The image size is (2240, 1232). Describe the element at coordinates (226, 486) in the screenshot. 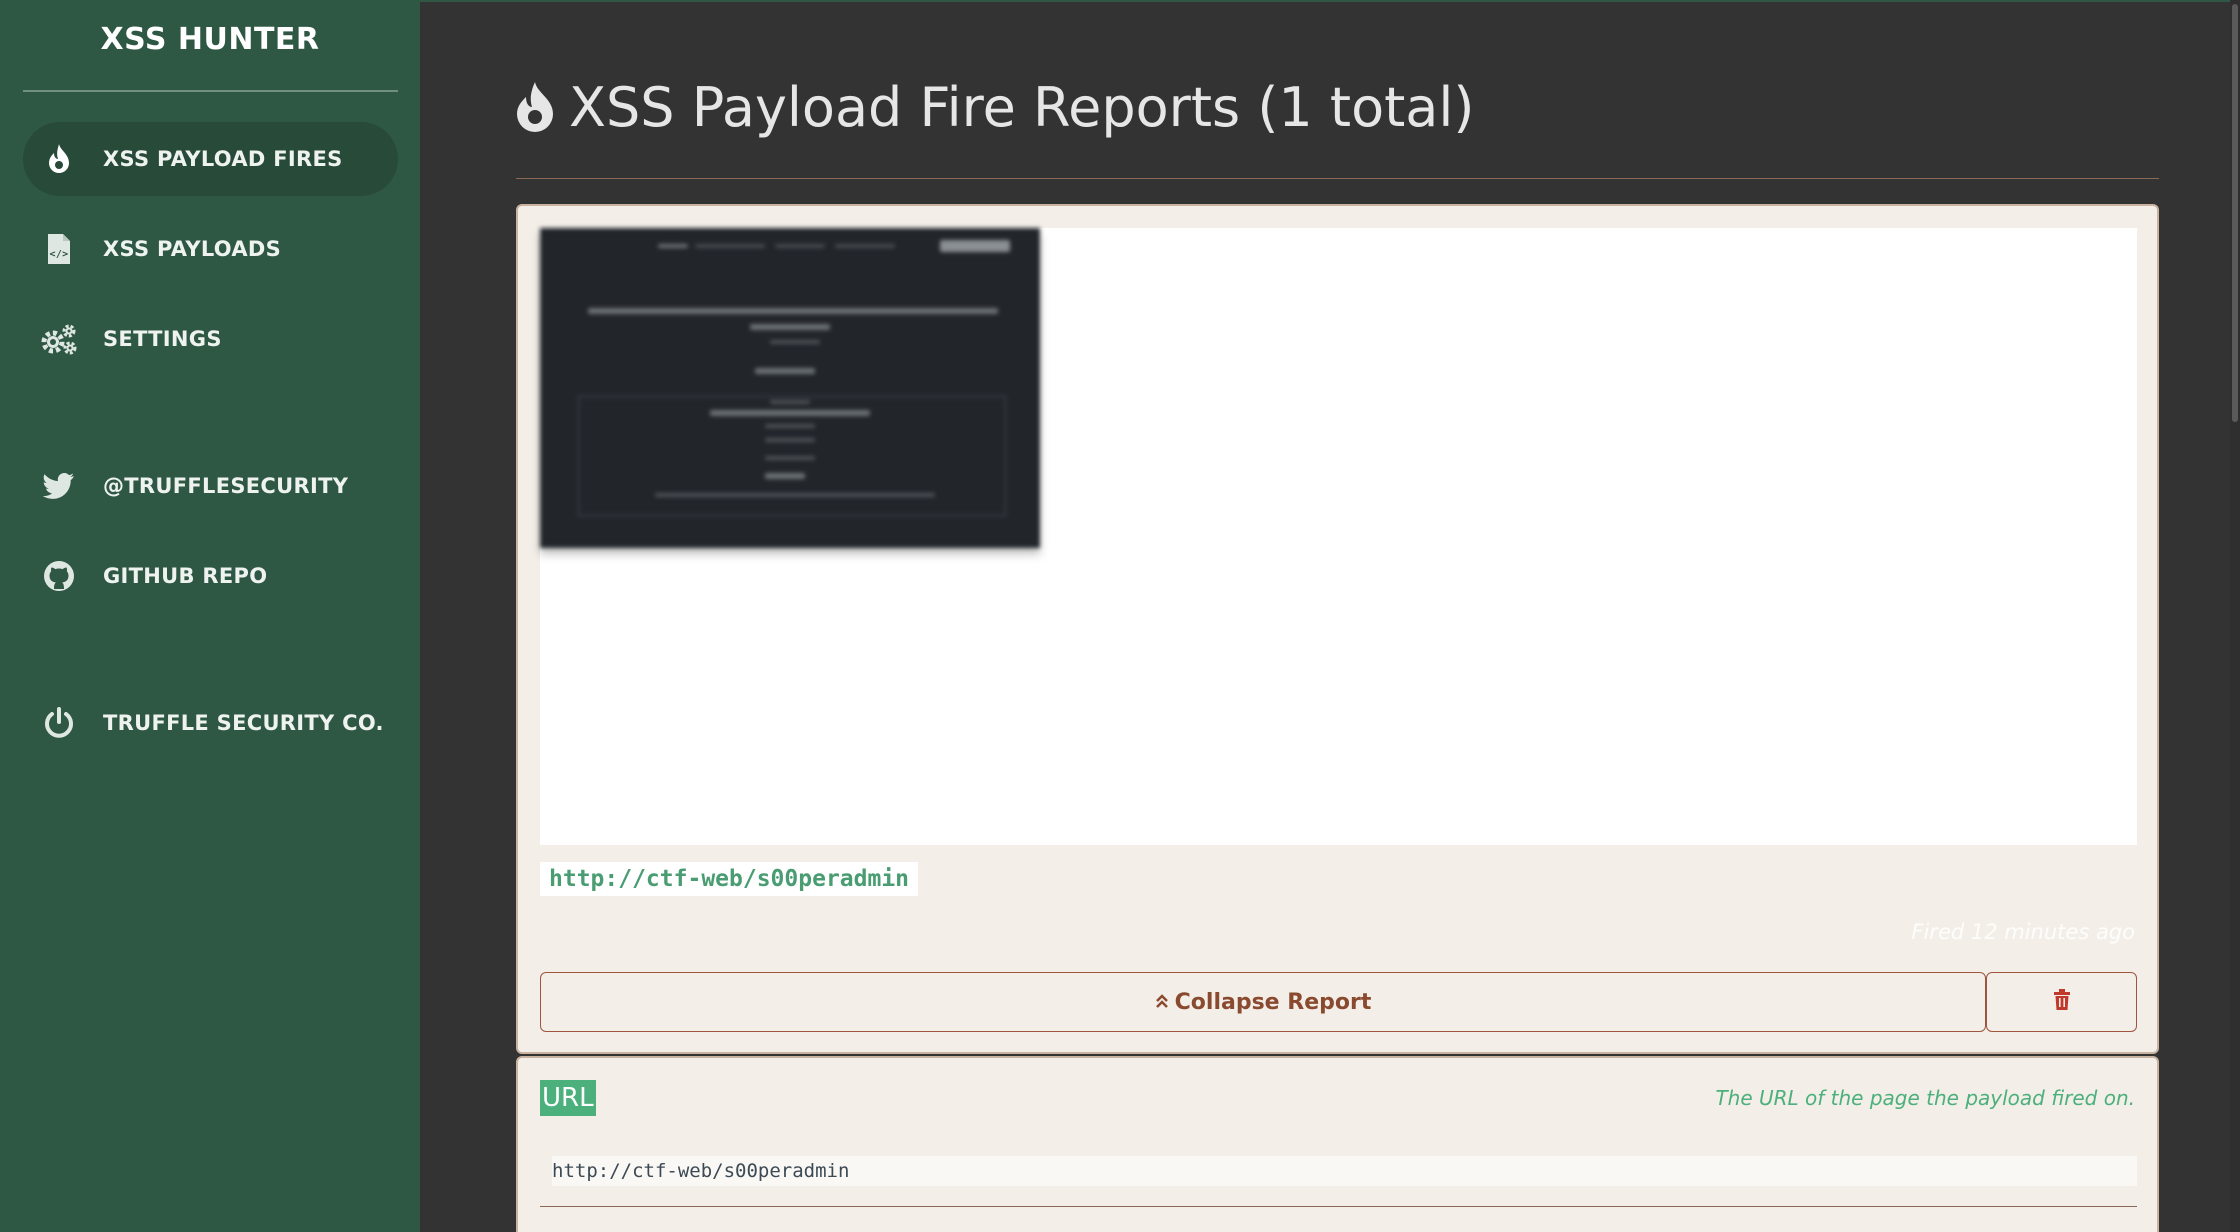

I see `nav-label: @TRUFFLESECURITY` at that location.